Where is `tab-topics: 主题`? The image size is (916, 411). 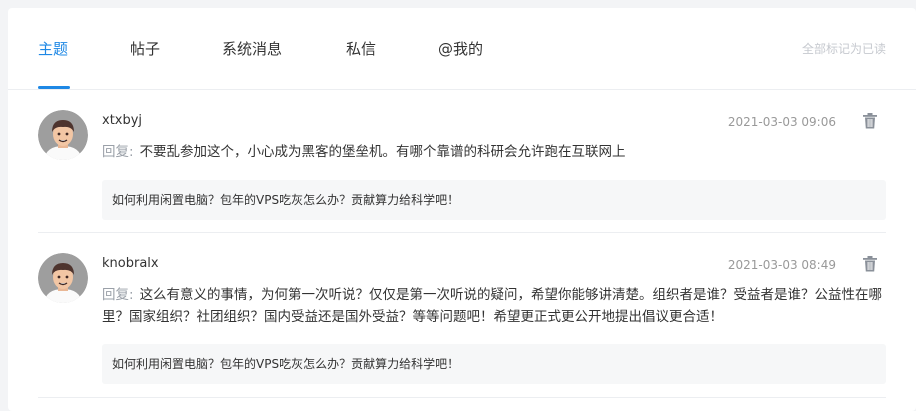
tab-topics: 主题 is located at coordinates (53, 49).